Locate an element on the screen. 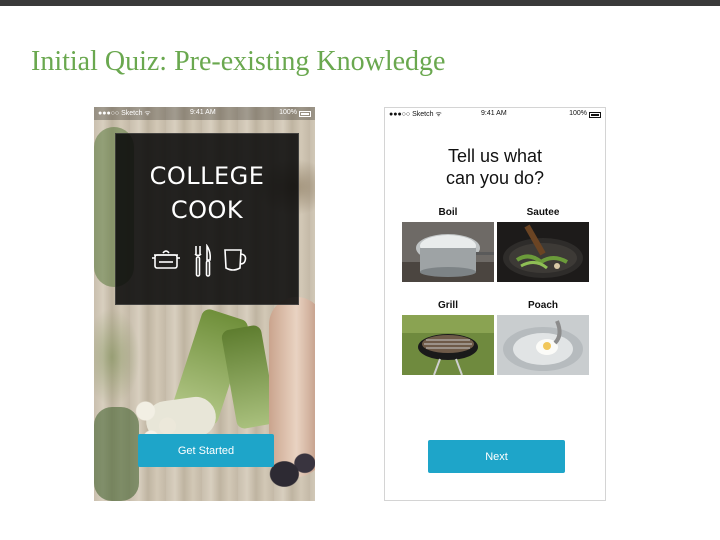 The height and width of the screenshot is (540, 720). option-boil: Boil is located at coordinates (448, 244).